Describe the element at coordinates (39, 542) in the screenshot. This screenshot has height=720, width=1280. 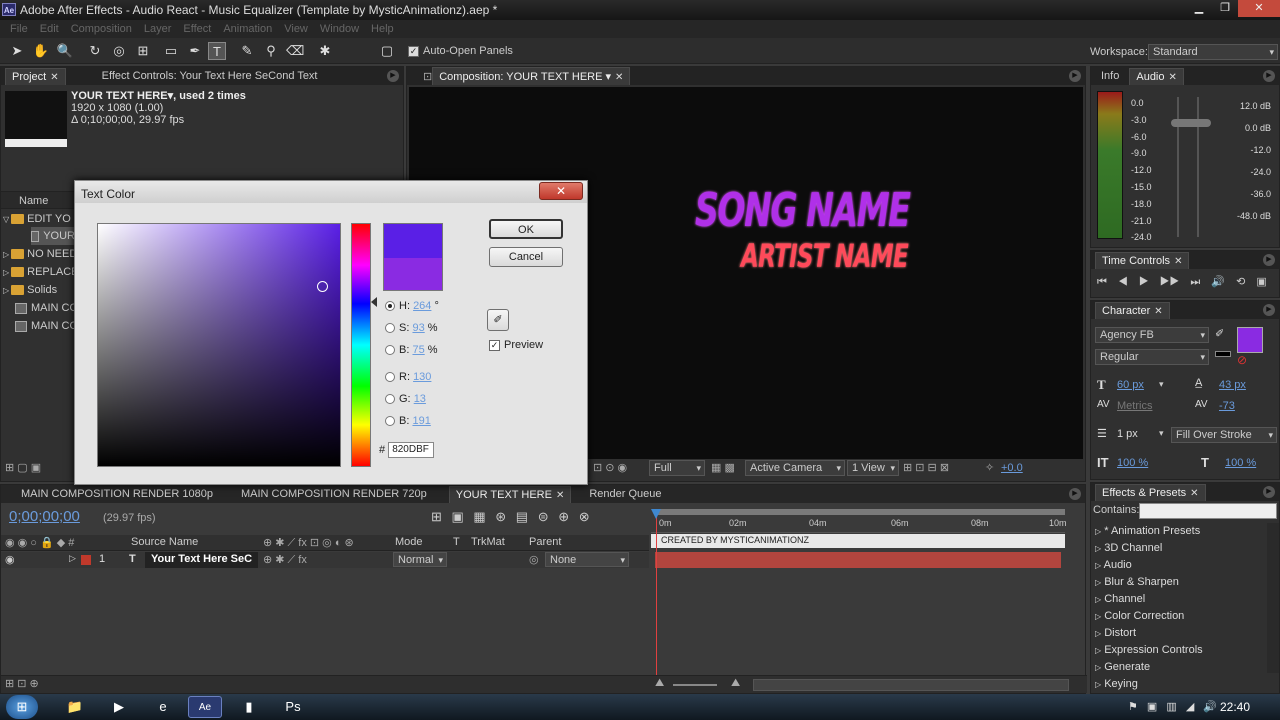
I see `av-switches-icons: ◉ ◉ ○ 🔒 ◆ #` at that location.